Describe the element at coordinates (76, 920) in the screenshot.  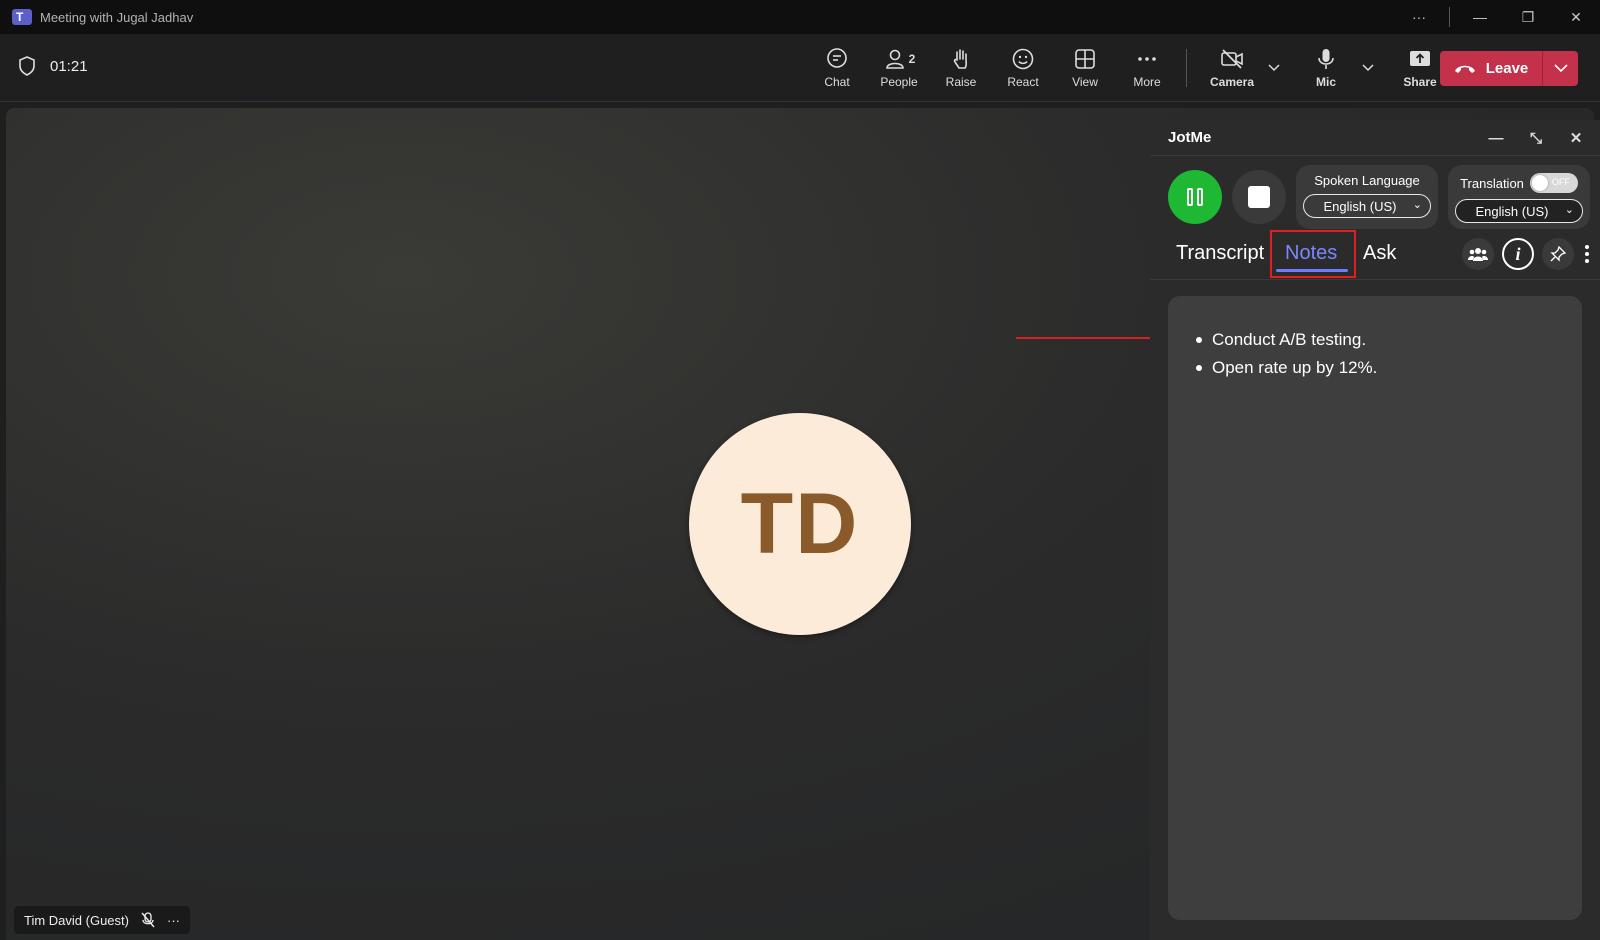
I see `participant-name: Tim David (Guest)` at that location.